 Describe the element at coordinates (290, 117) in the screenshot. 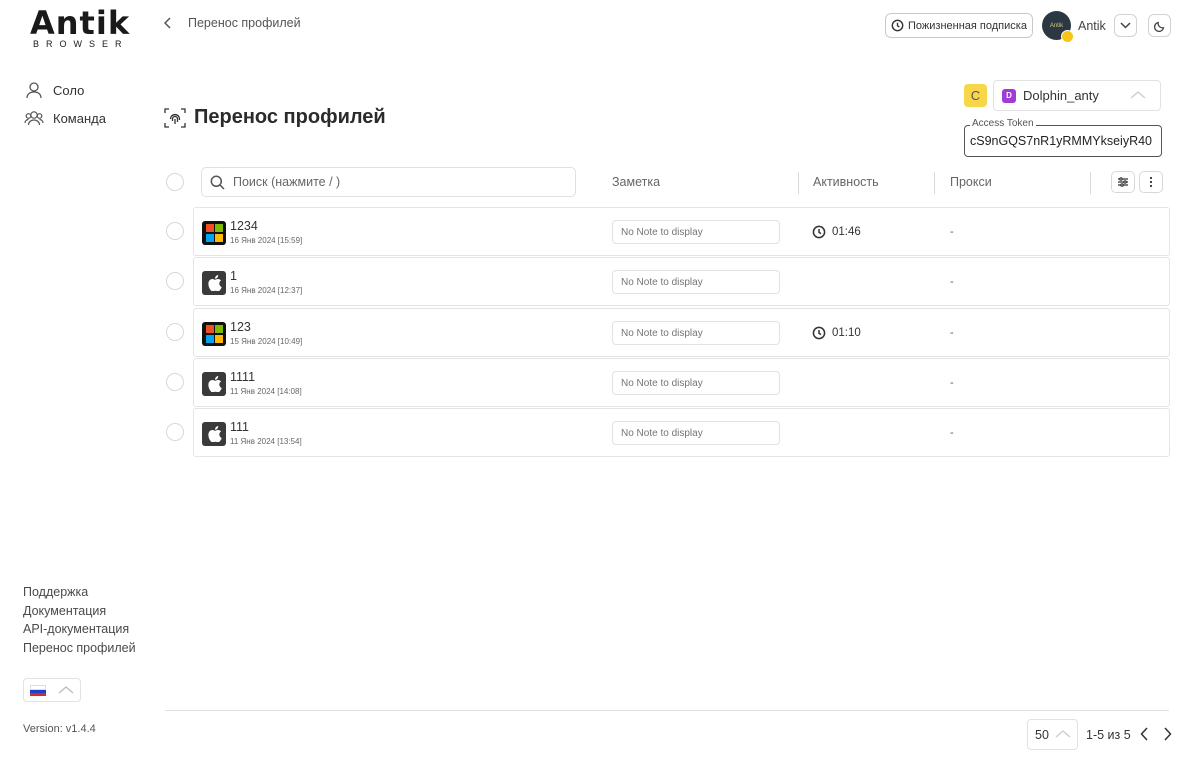

I see `page-title: Перенос профилей` at that location.